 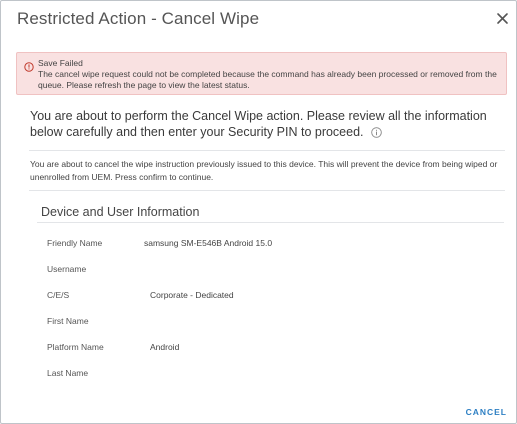 I want to click on field-label: First Name, so click(x=68, y=321).